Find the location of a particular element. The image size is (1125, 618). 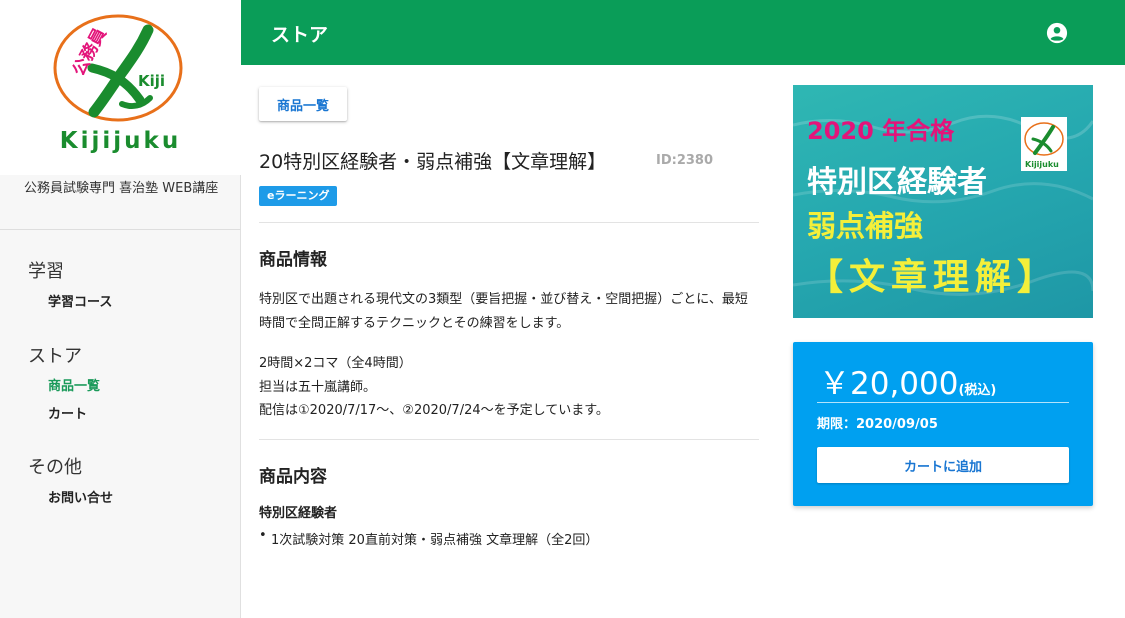

product-schedule: 配信は①2020/7/17～、②2020/7/24～を予定しています。 is located at coordinates (434, 410).